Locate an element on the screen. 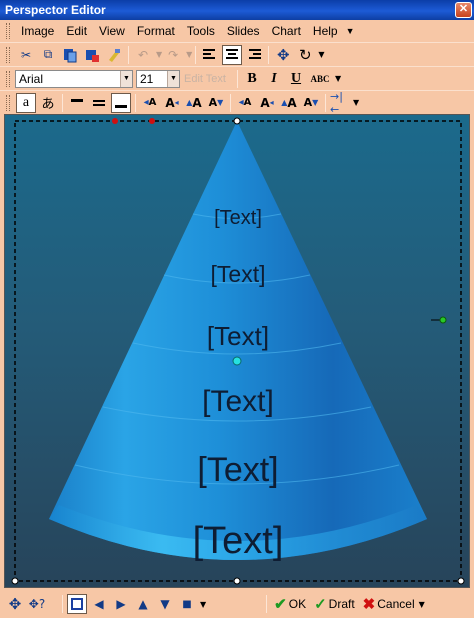 The image size is (474, 618). window-title: Perspector Editor is located at coordinates (55, 10).